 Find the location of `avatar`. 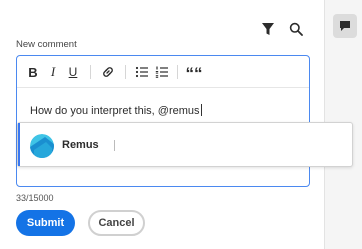

avatar is located at coordinates (42, 146).